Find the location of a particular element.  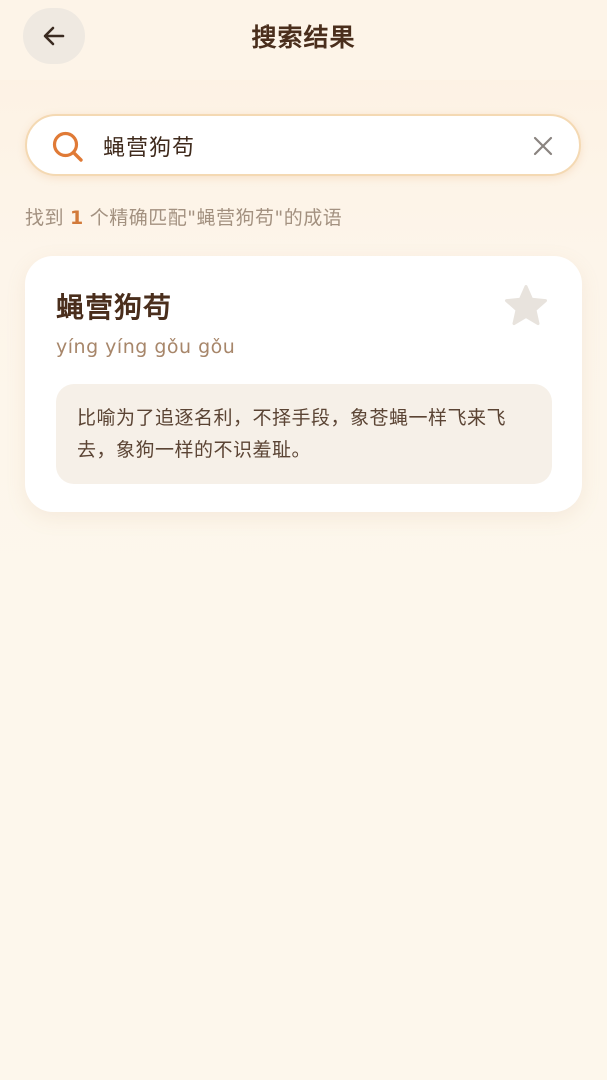

search-input: 蝇营狗苟 is located at coordinates (303, 145).